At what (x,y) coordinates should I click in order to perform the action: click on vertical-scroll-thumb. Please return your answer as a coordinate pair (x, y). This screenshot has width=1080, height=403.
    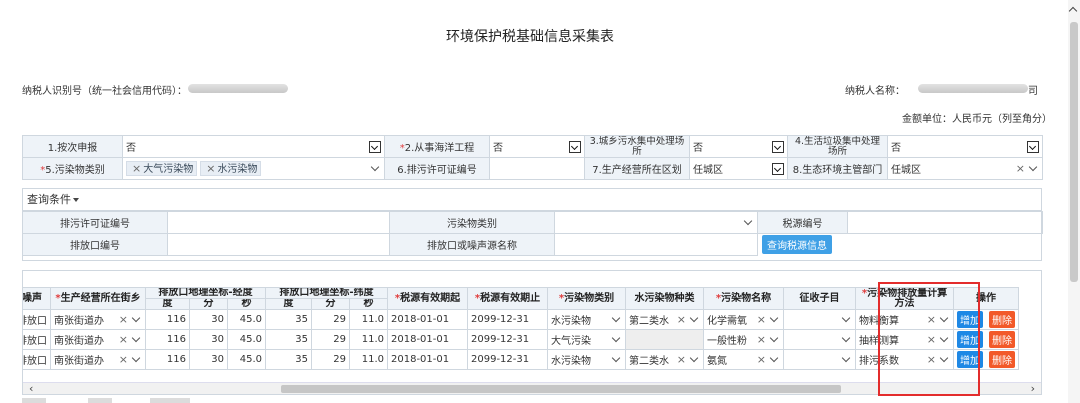
    Looking at the image, I should click on (1074, 152).